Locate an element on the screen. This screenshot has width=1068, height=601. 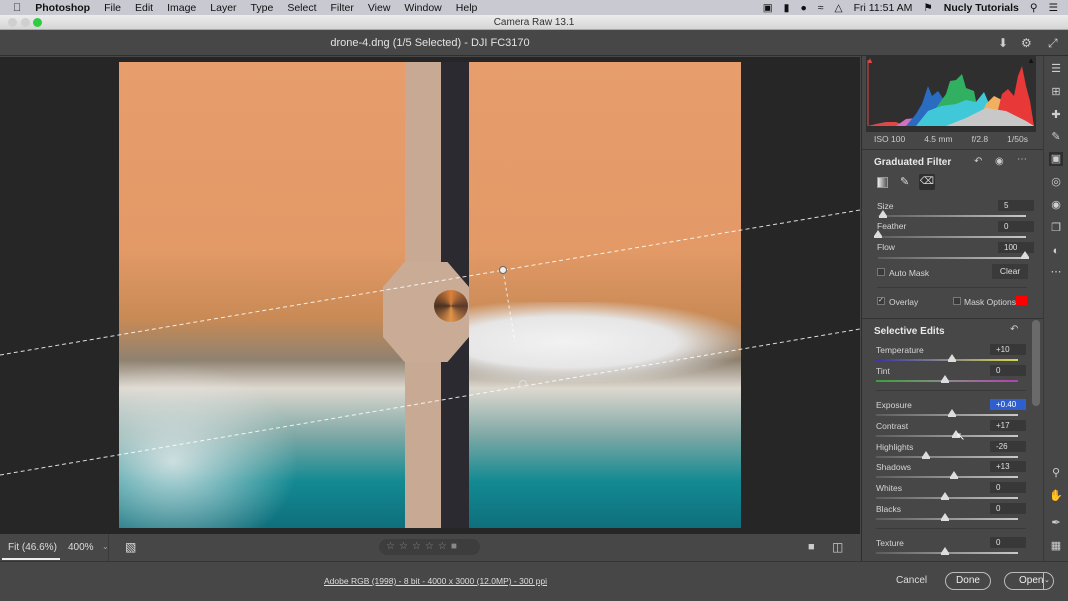
minimize-window-button is located at coordinates (25, 22).